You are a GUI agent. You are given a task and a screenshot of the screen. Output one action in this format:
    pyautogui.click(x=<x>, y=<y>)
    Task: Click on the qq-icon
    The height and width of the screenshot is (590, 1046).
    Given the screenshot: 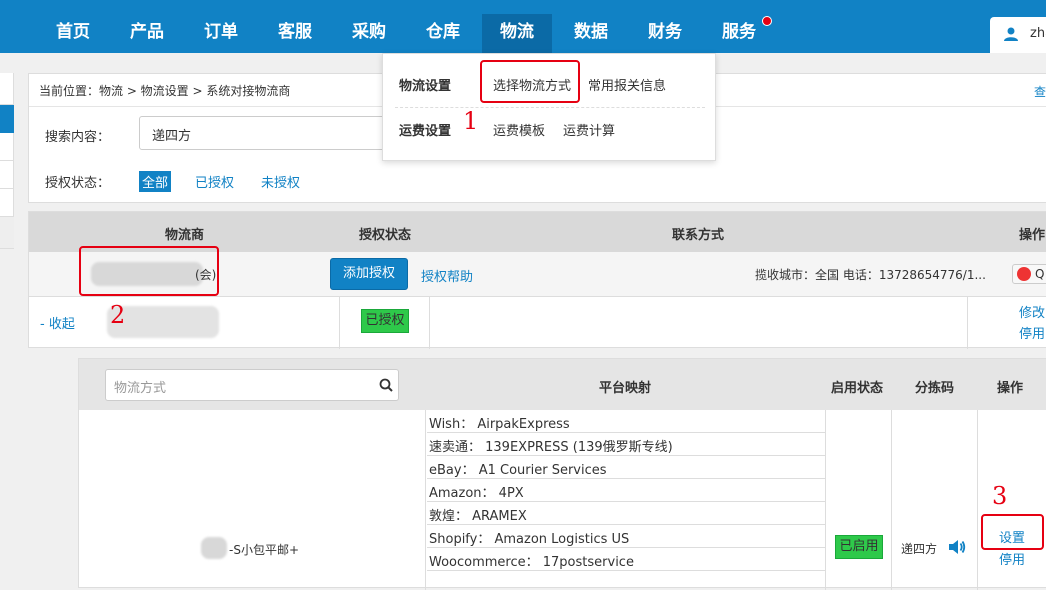 What is the action you would take?
    pyautogui.click(x=1024, y=274)
    